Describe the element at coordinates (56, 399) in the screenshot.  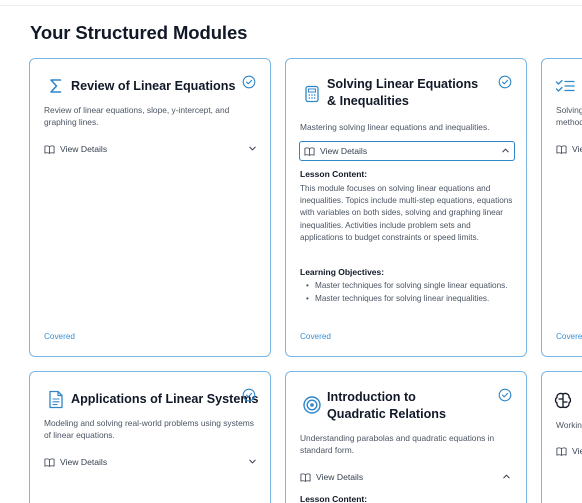
I see `document-icon` at that location.